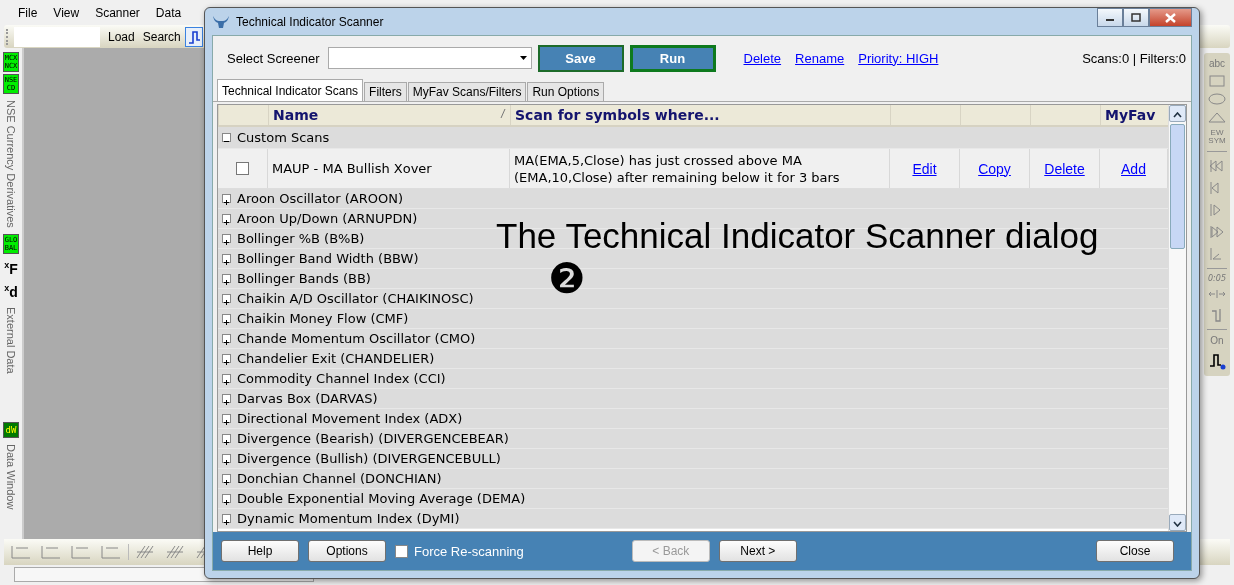 This screenshot has height=585, width=1234. What do you see at coordinates (301, 238) in the screenshot?
I see `group-label: Bollinger %B (B%B)` at bounding box center [301, 238].